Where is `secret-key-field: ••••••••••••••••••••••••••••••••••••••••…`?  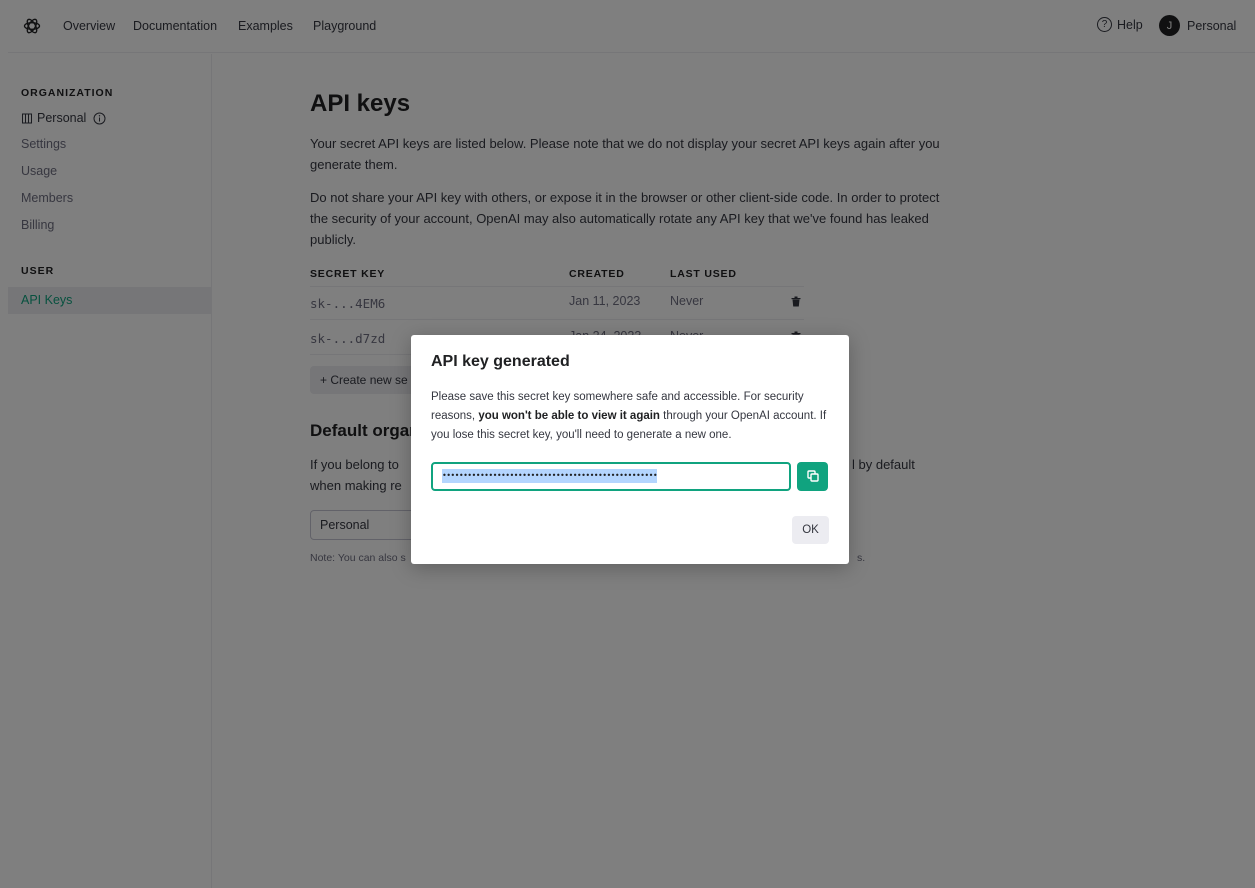 secret-key-field: ••••••••••••••••••••••••••••••••••••••••… is located at coordinates (611, 476).